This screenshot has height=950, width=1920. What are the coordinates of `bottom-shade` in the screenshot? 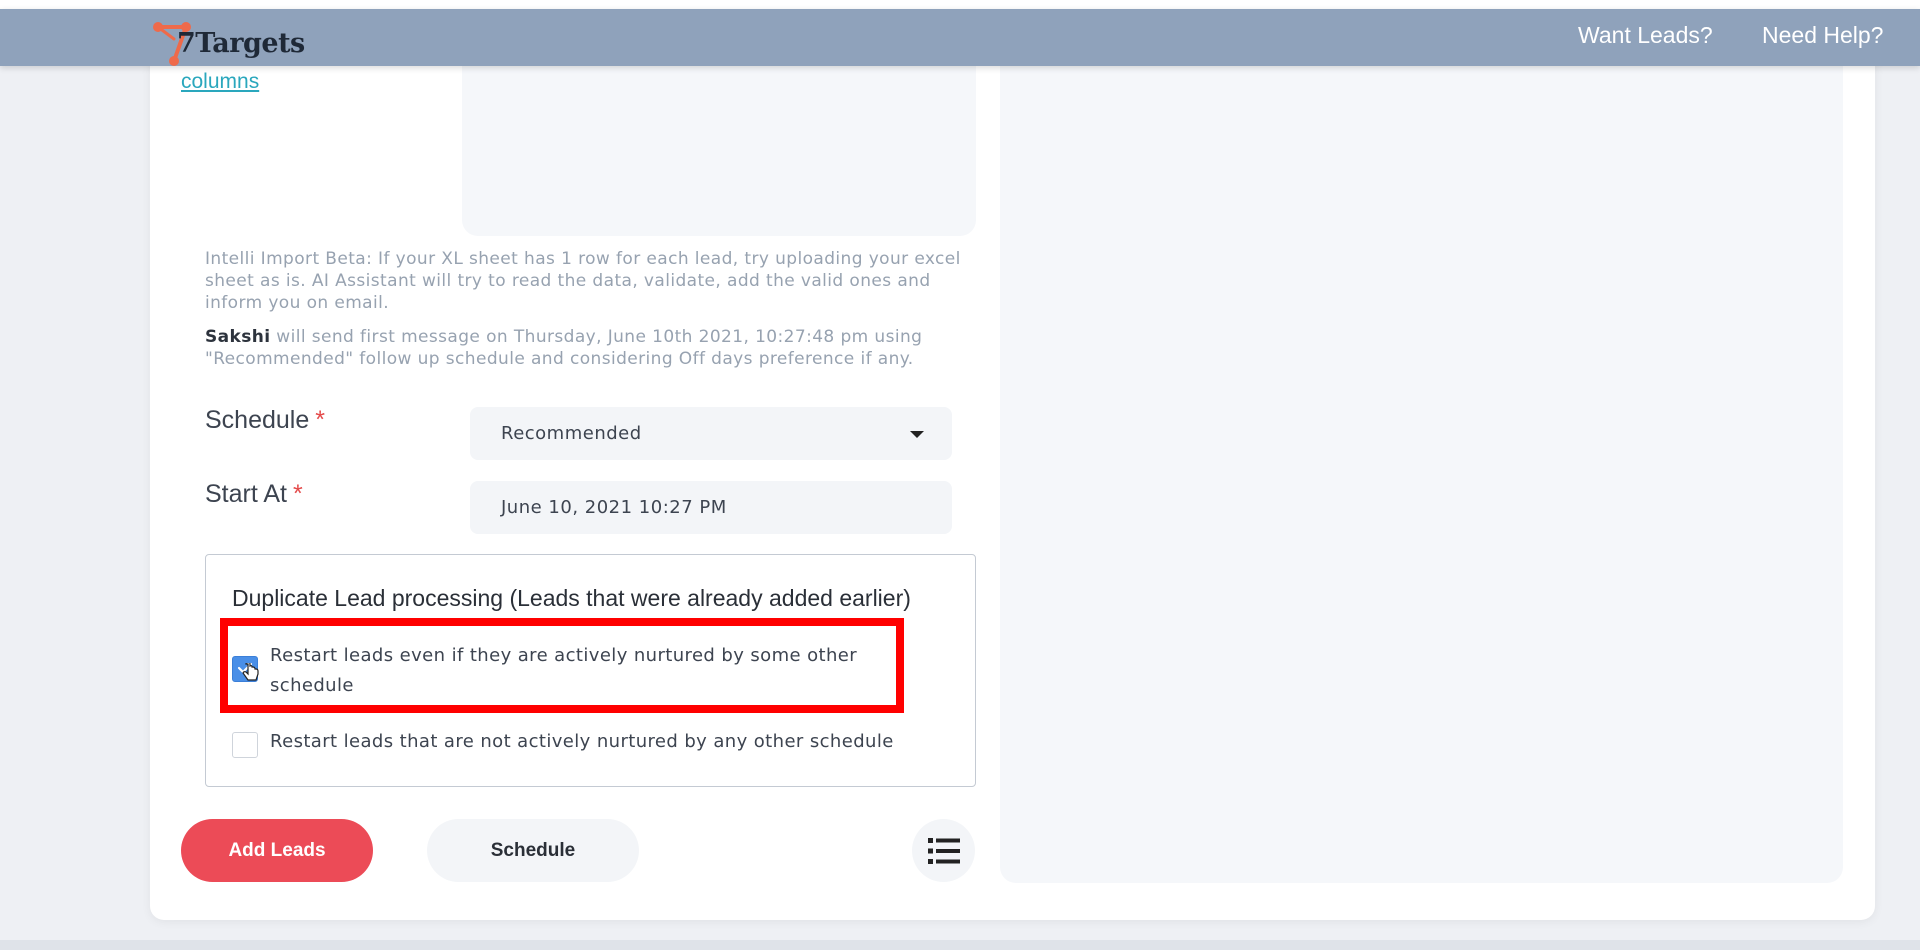 It's located at (960, 945).